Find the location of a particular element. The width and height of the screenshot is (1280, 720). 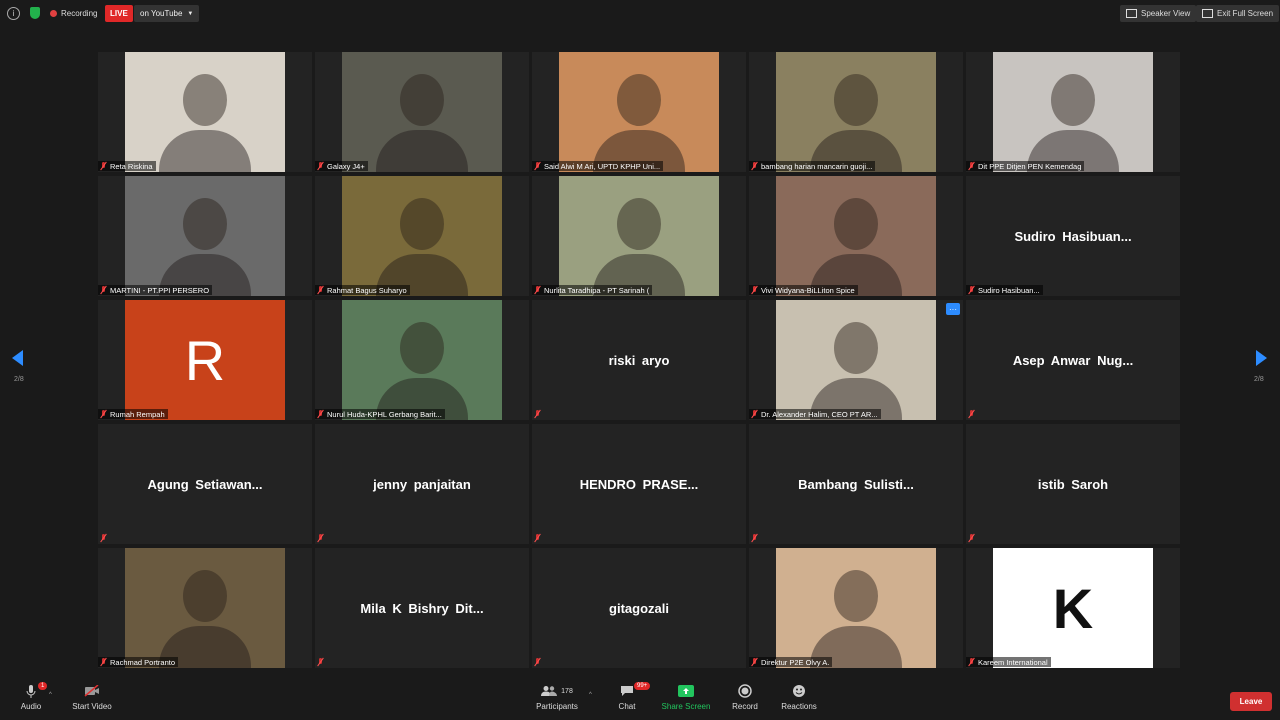

participants-icon: 178 is located at coordinates (557, 691).